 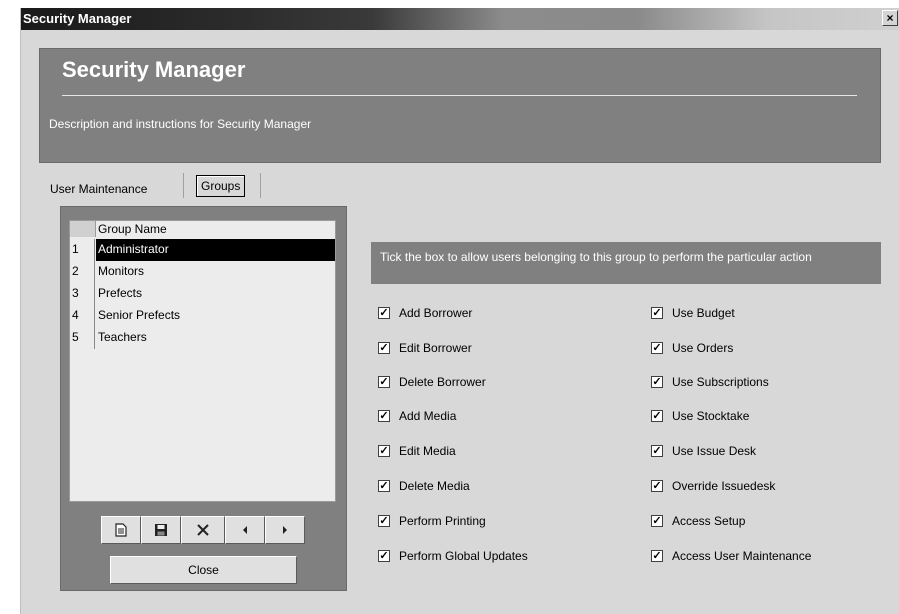 What do you see at coordinates (709, 521) in the screenshot?
I see `permission-label: Access Setup` at bounding box center [709, 521].